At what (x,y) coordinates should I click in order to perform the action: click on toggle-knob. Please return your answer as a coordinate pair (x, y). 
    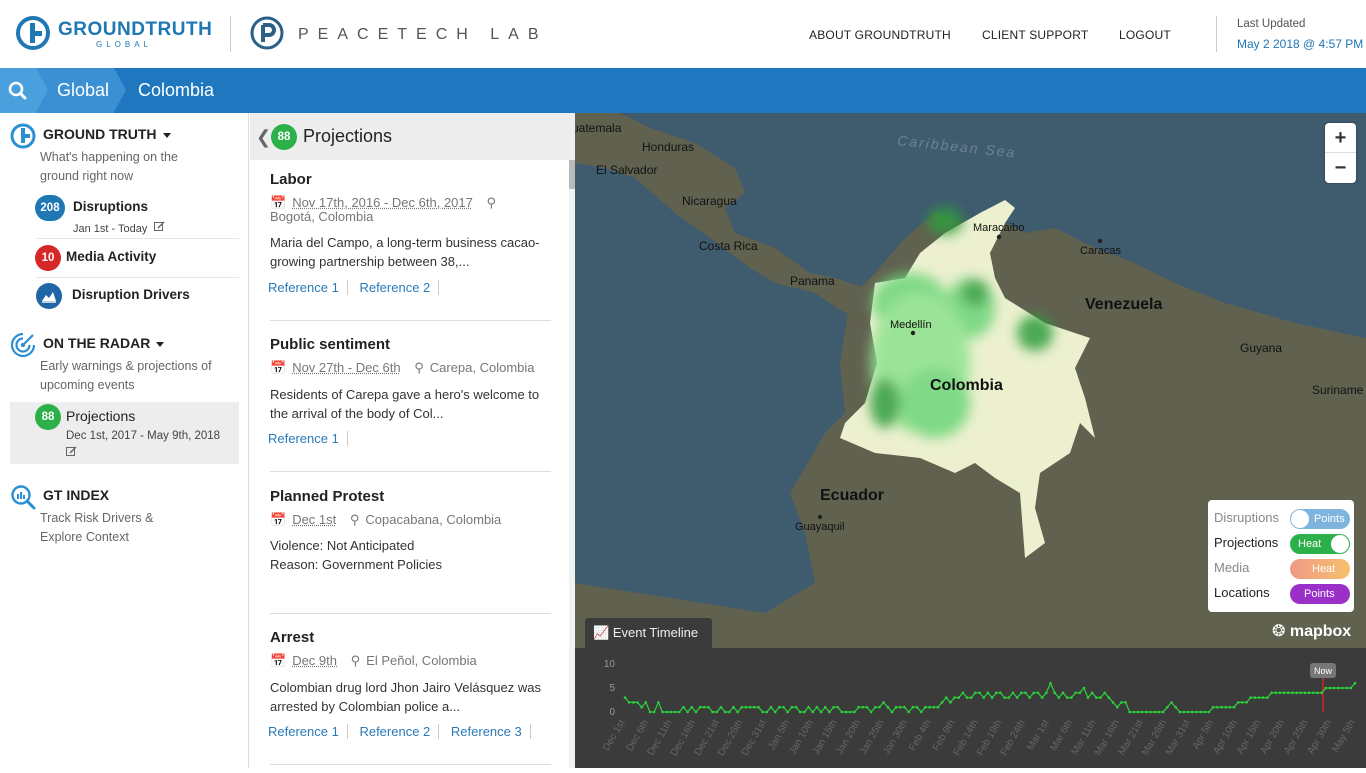
    Looking at the image, I should click on (1340, 544).